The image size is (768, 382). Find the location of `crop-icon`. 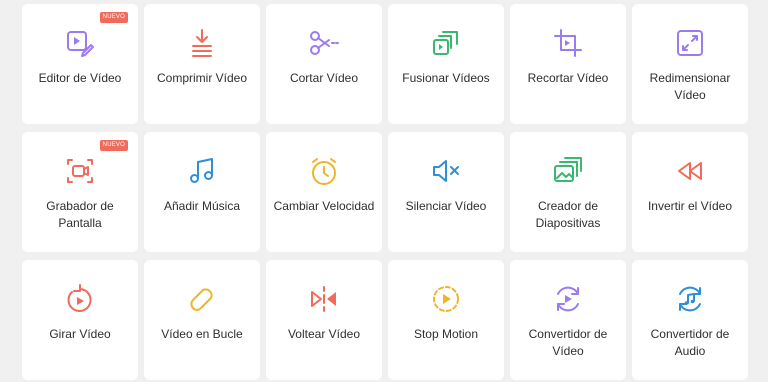

crop-icon is located at coordinates (568, 43).